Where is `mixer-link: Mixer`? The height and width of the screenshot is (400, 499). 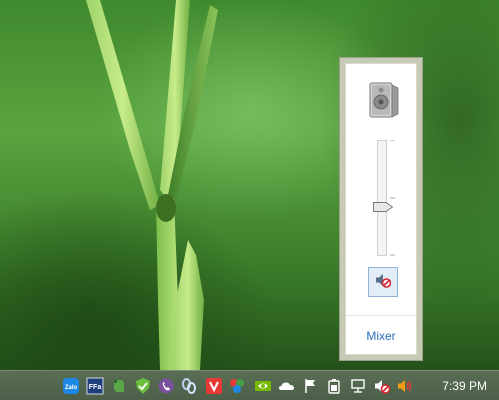 mixer-link: Mixer is located at coordinates (381, 336).